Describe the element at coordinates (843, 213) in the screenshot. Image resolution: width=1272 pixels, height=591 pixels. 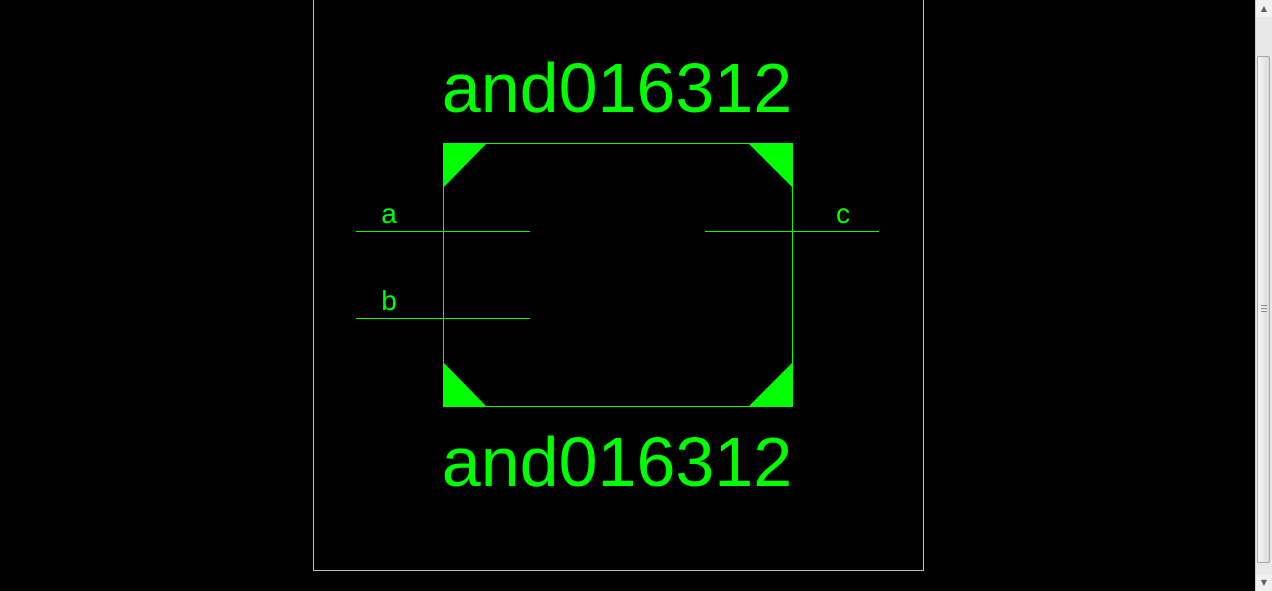
I see `pin-c-label: c` at that location.